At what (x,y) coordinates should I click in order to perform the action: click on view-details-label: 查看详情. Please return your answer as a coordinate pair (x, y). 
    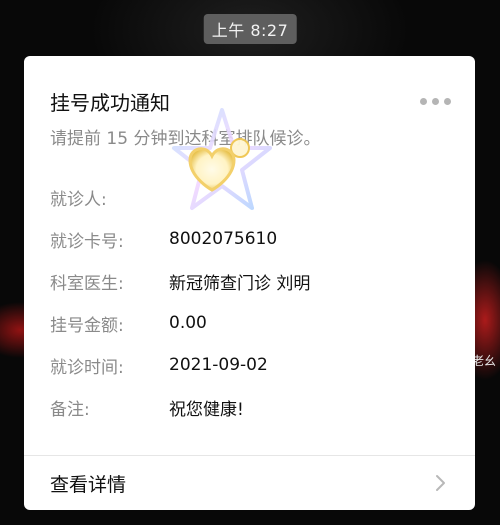
    Looking at the image, I should click on (88, 484).